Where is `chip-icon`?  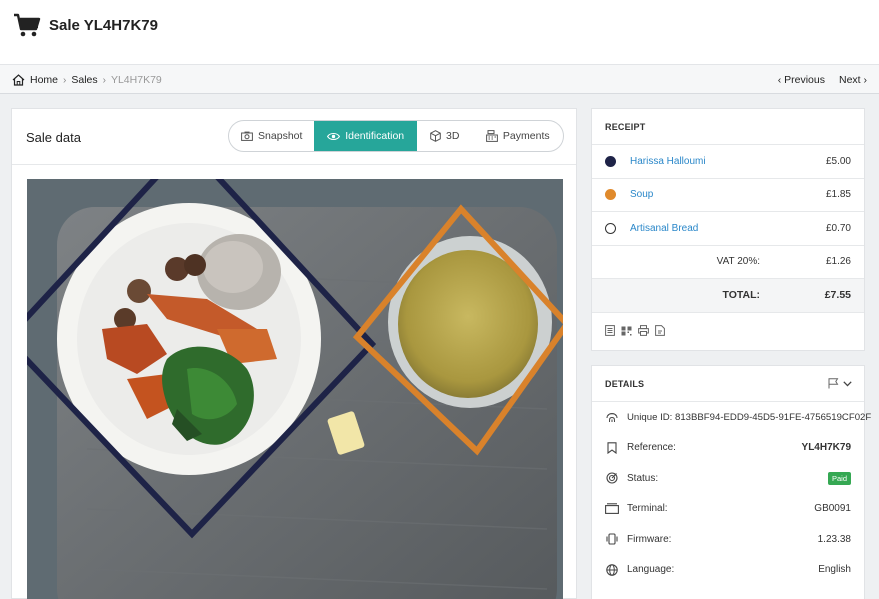 chip-icon is located at coordinates (612, 539).